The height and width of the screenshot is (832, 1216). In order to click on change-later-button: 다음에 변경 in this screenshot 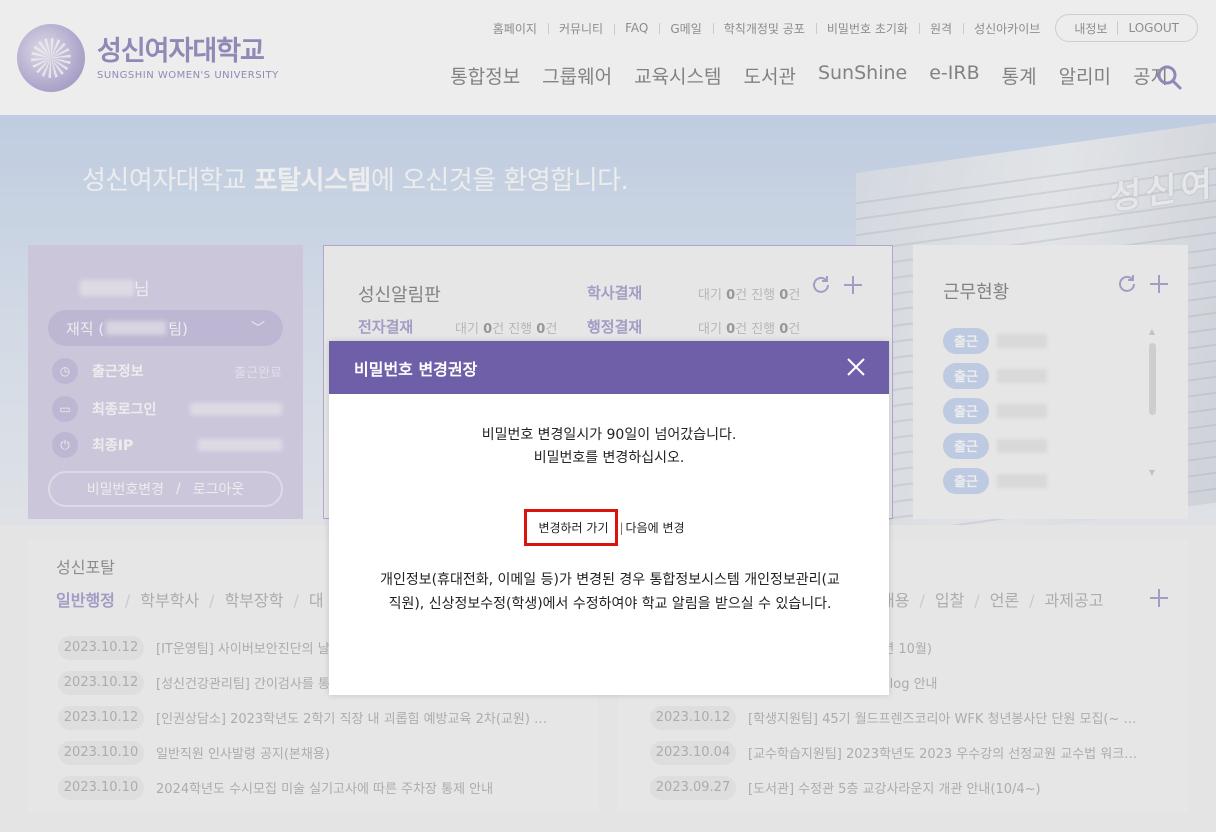, I will do `click(652, 527)`.